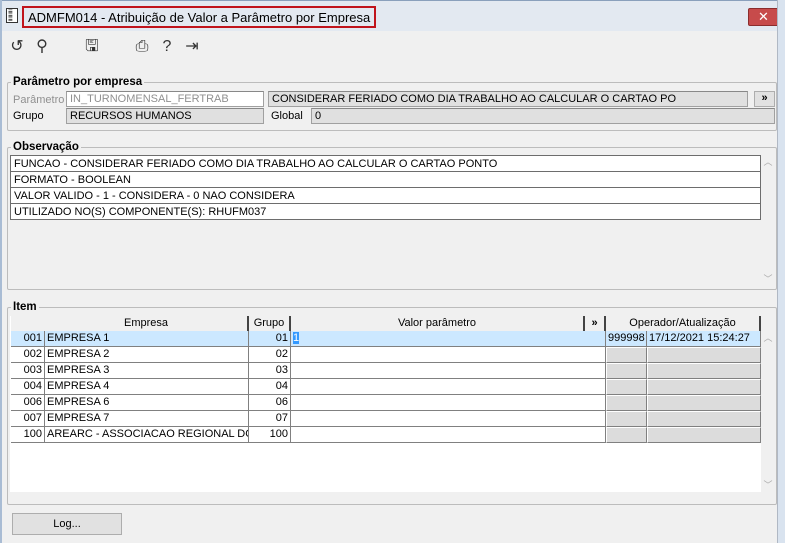  What do you see at coordinates (192, 47) in the screenshot?
I see `exit-icon: ⇥` at bounding box center [192, 47].